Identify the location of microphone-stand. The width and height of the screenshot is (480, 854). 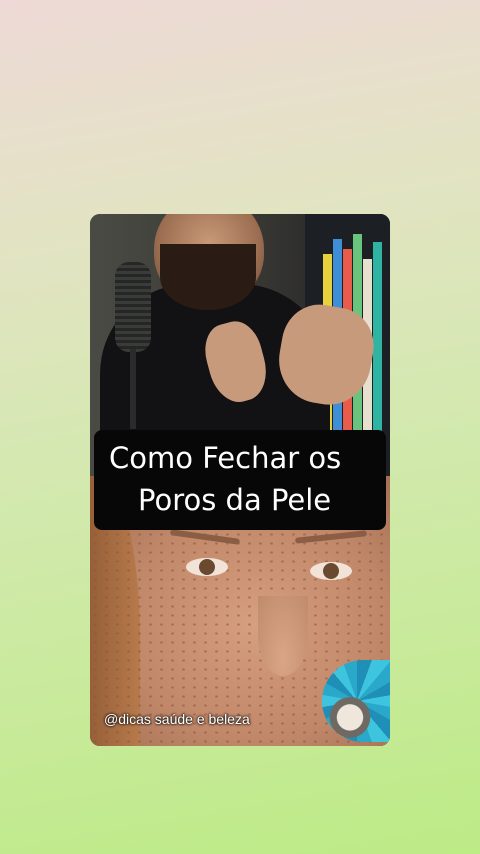
(133, 389).